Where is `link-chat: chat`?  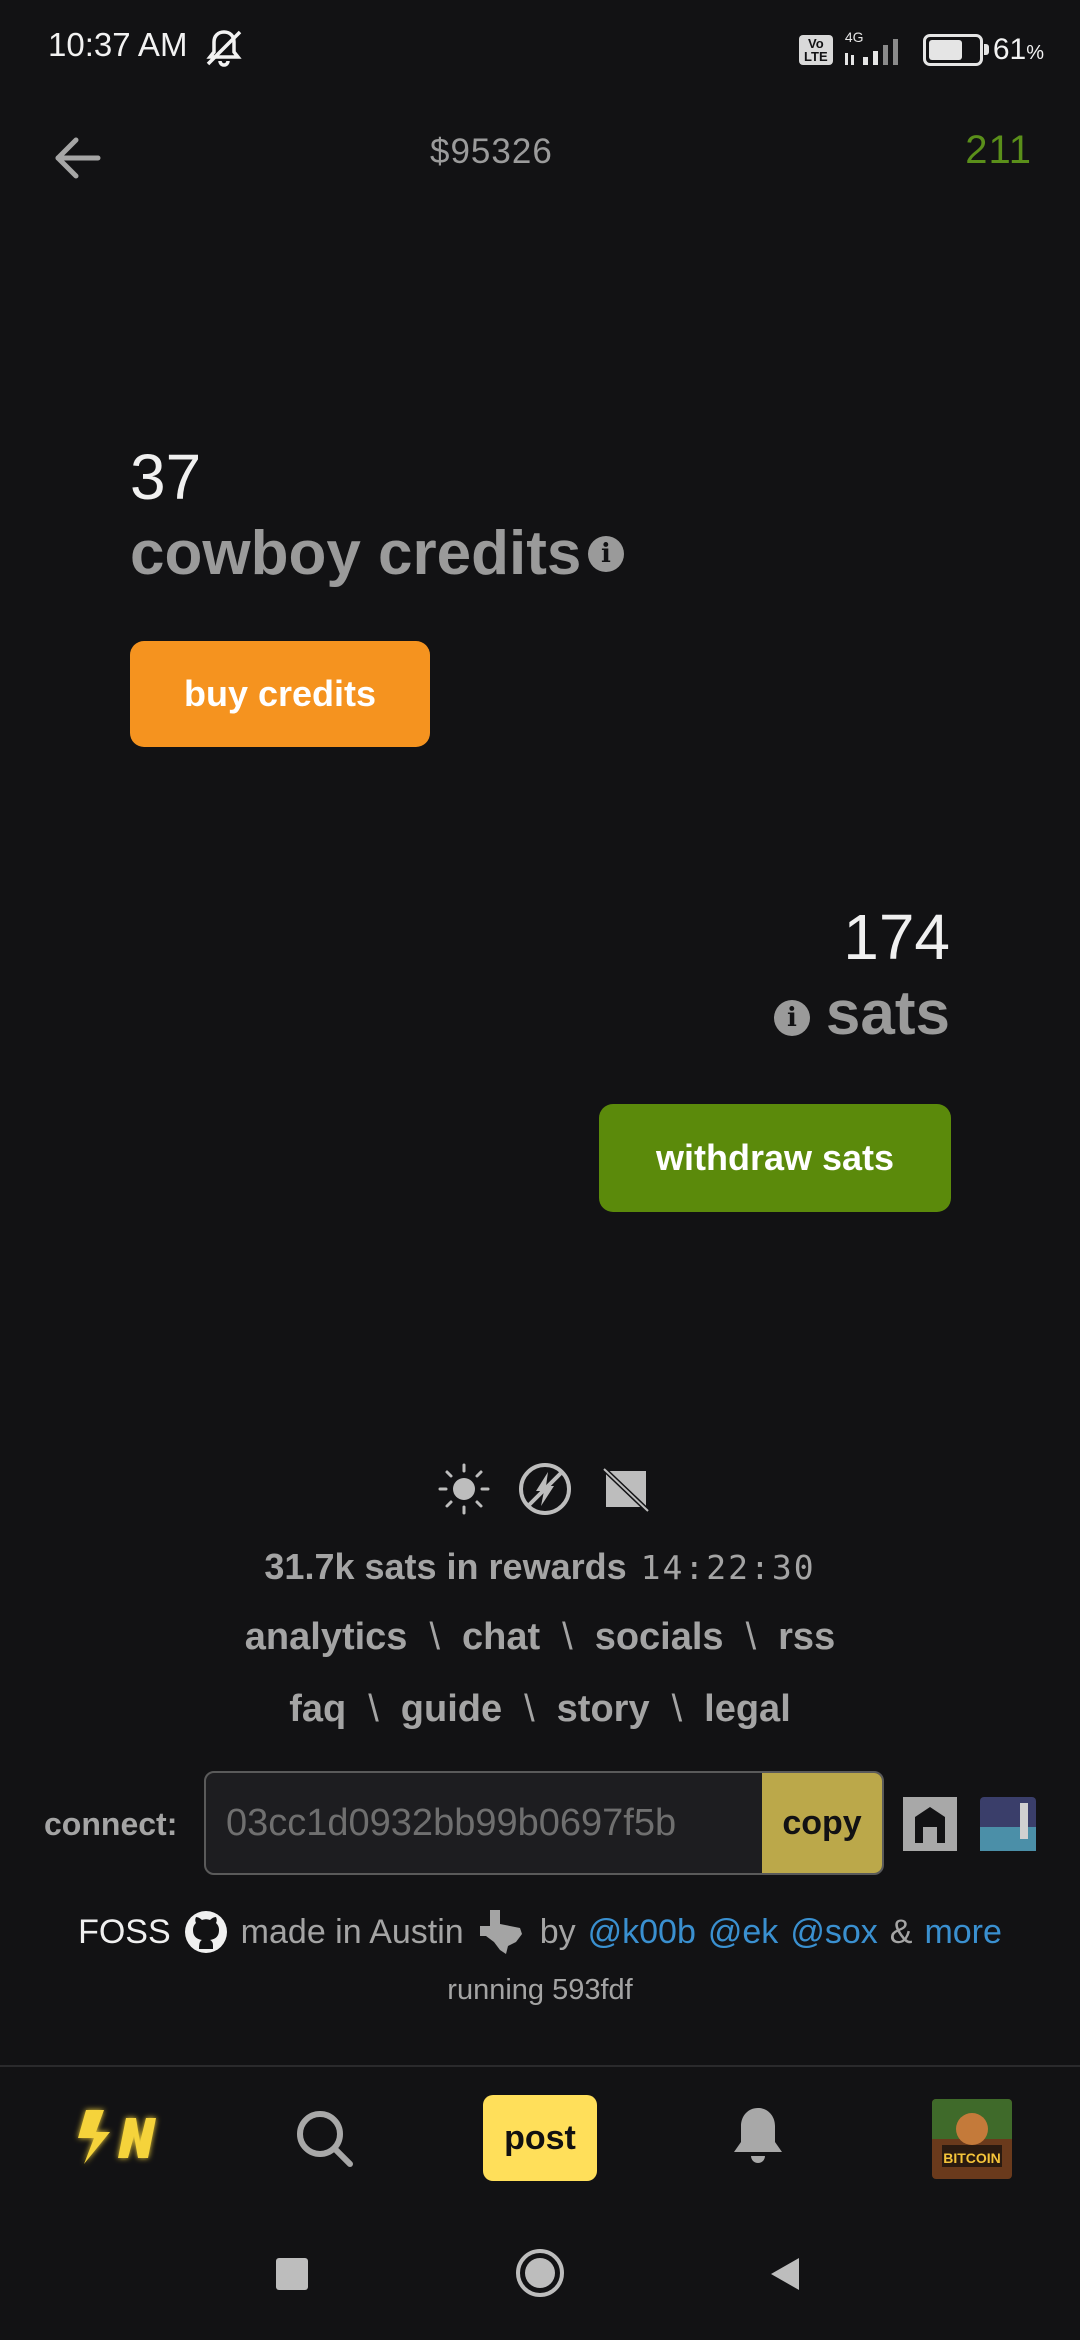
link-chat: chat is located at coordinates (501, 1637).